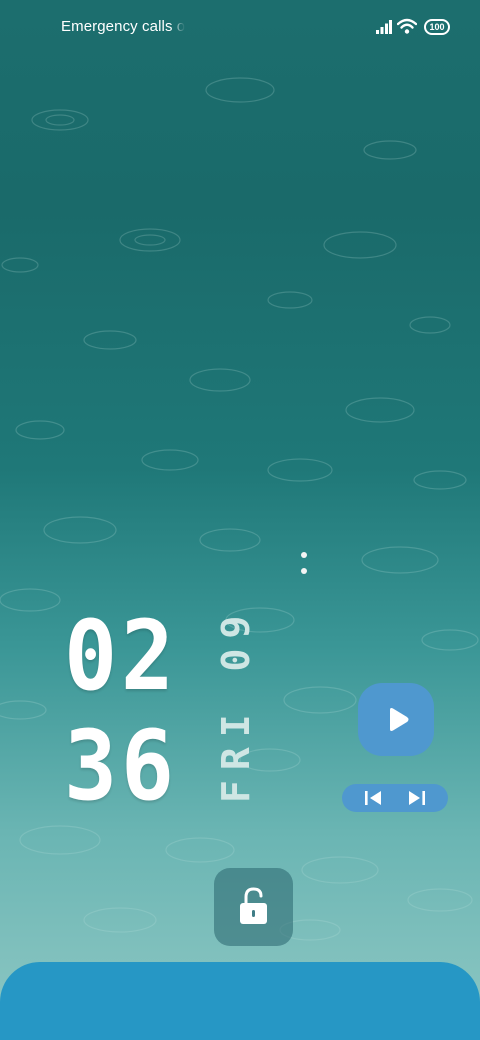 This screenshot has width=480, height=1040. I want to click on play-button, so click(396, 719).